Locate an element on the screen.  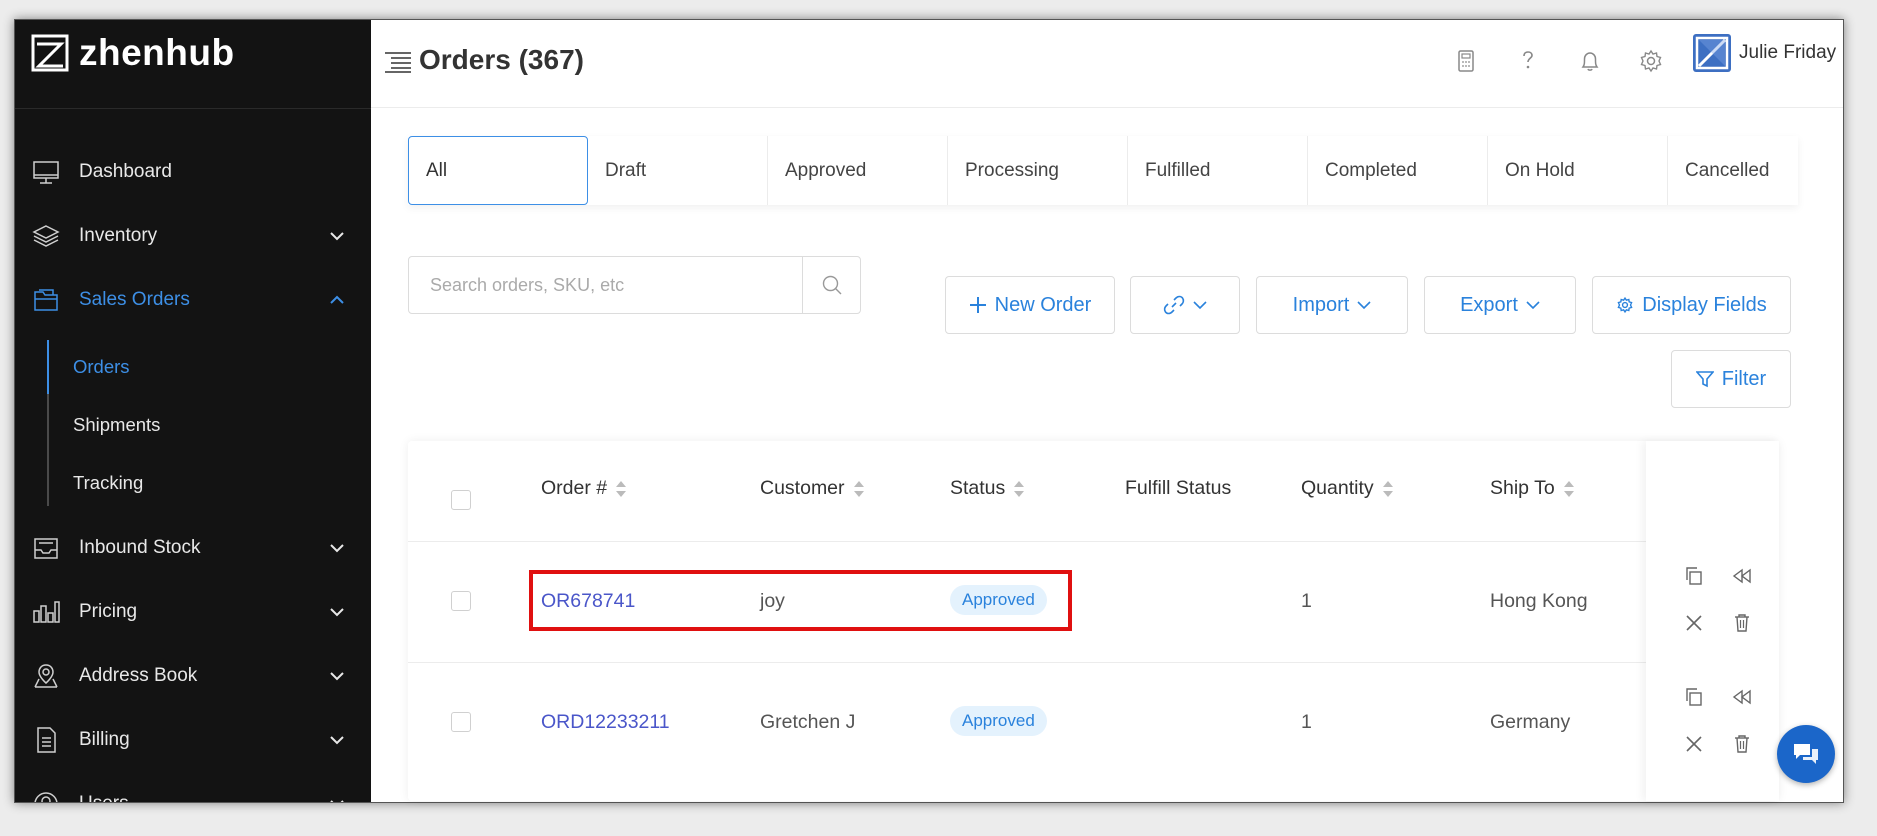
bell-icon is located at coordinates (1590, 61).